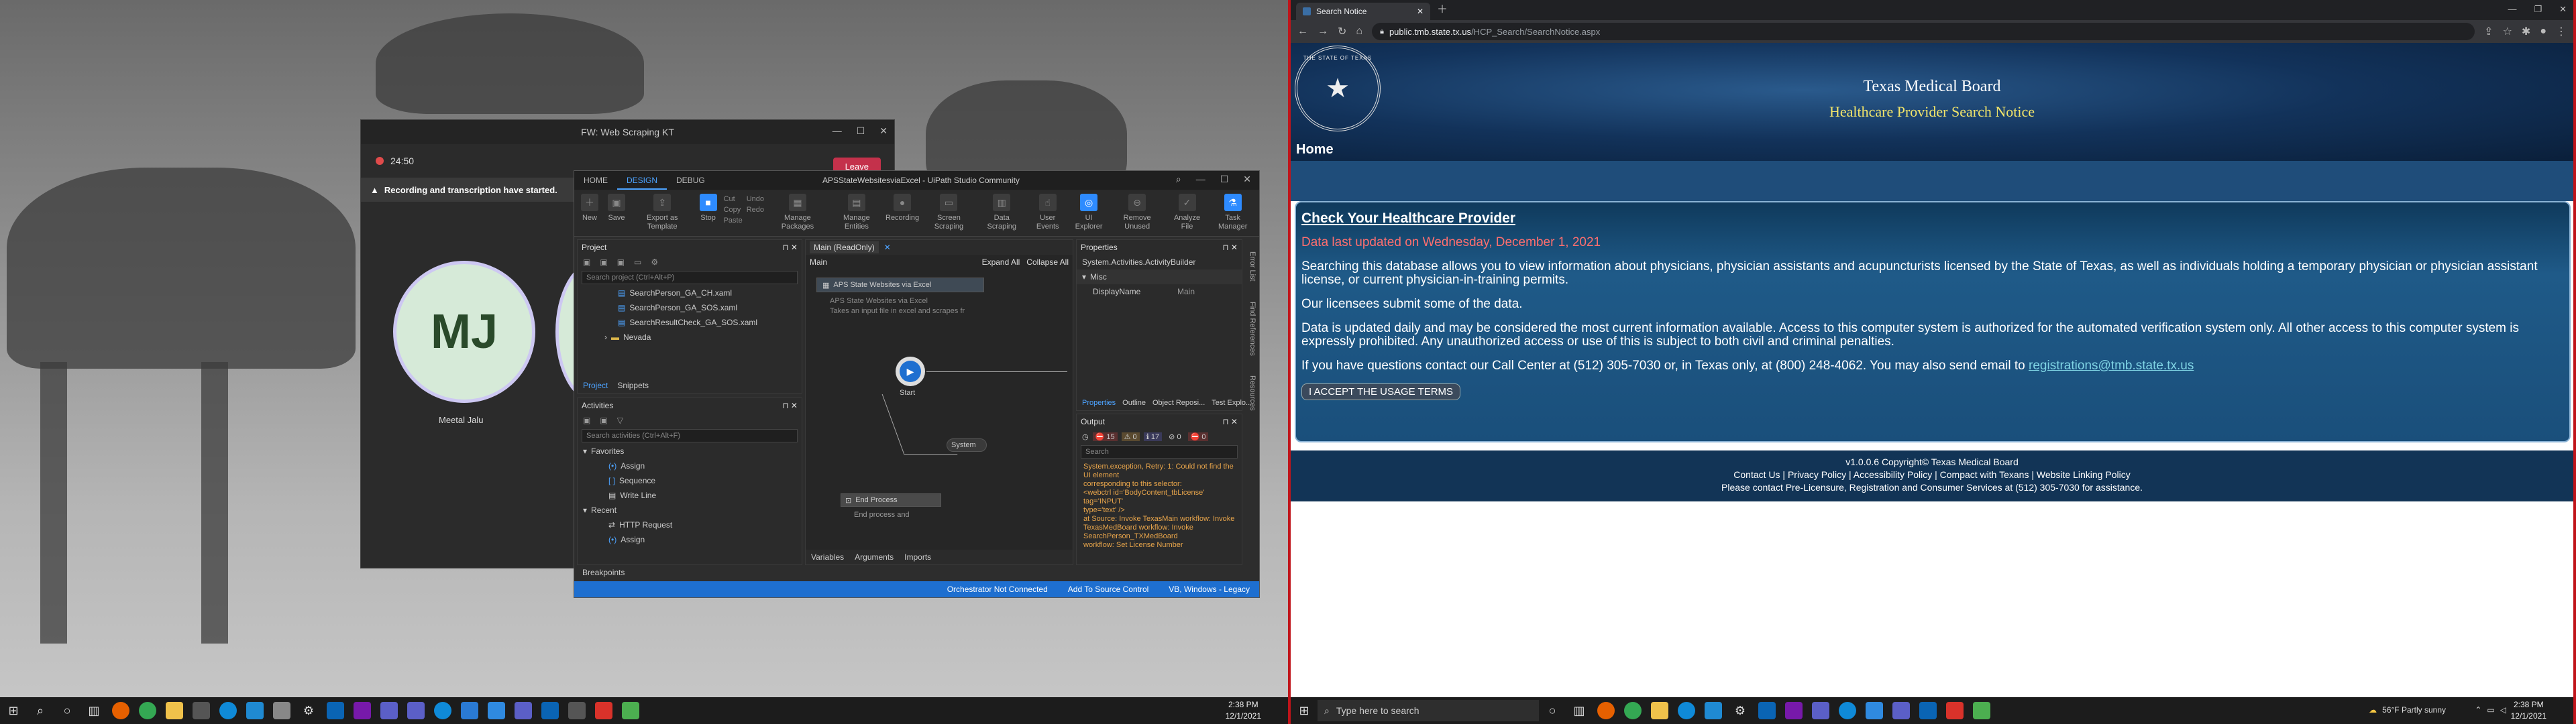  Describe the element at coordinates (1001, 212) in the screenshot. I see `data-scraping-button: ▥ Data Scraping` at that location.